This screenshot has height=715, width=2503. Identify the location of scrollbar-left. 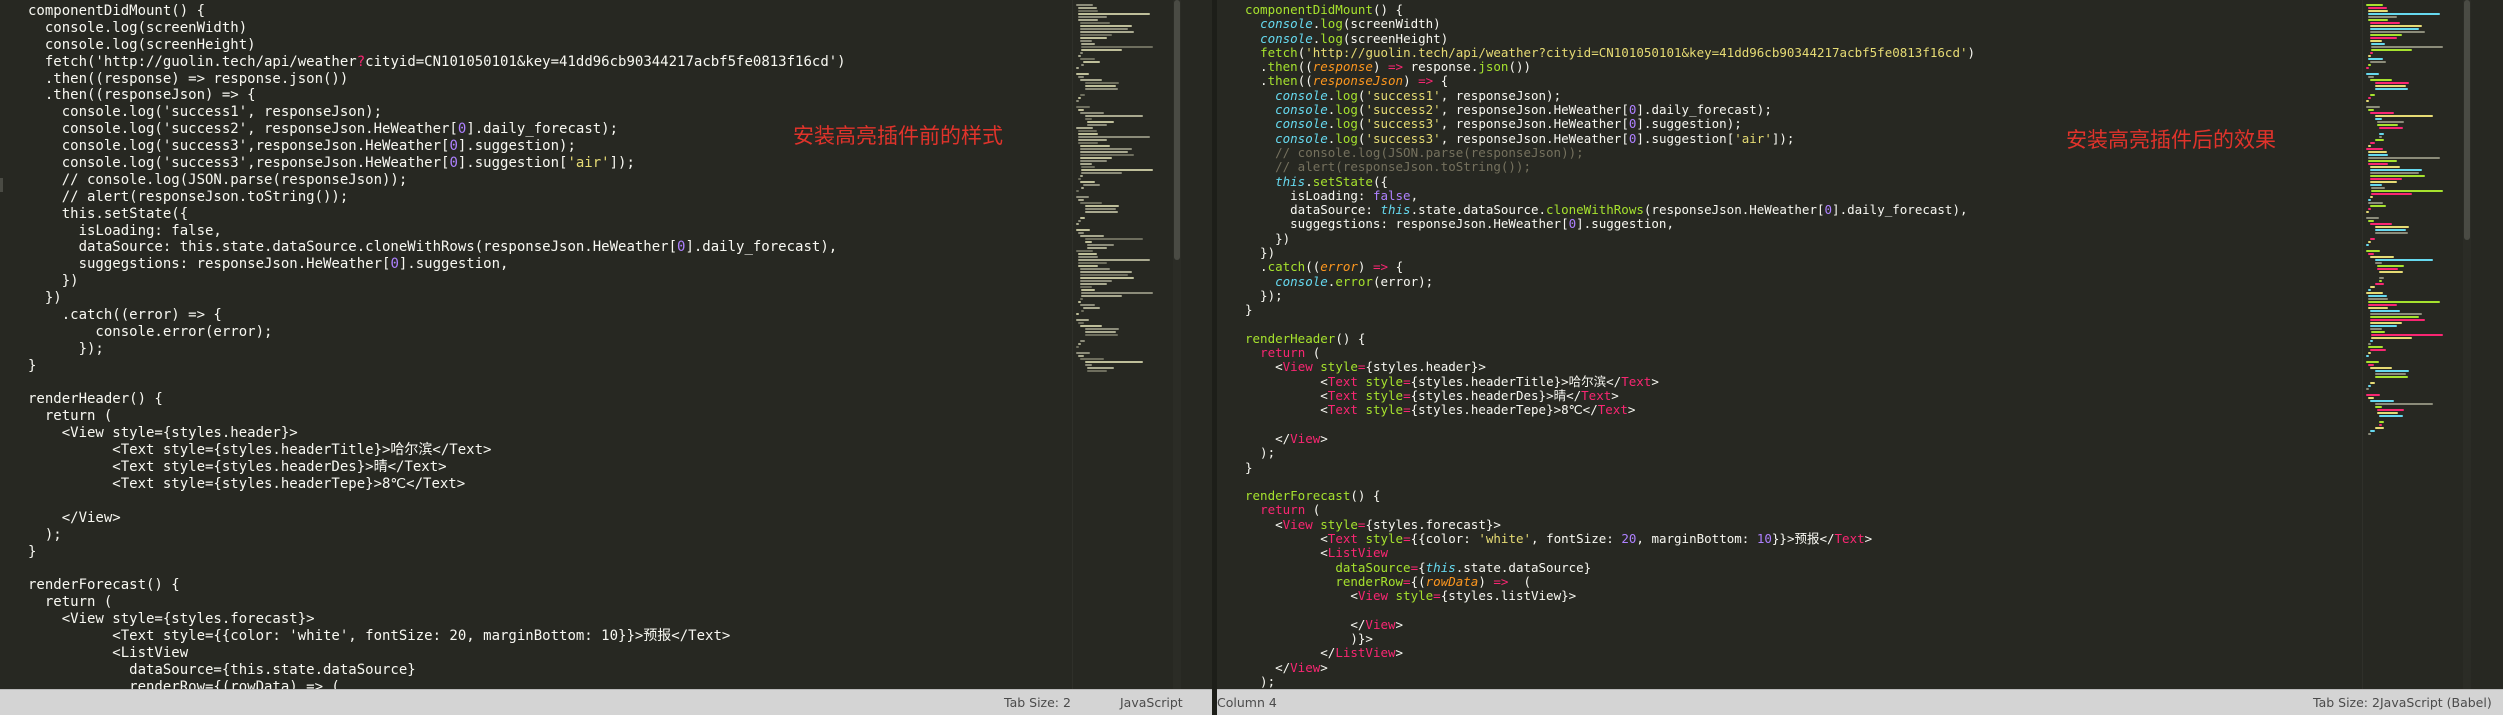
(1177, 345).